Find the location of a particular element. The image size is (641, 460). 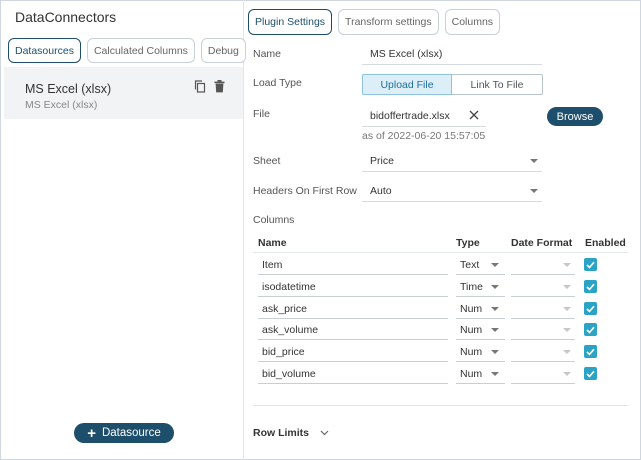

datasource-actions is located at coordinates (209, 88).